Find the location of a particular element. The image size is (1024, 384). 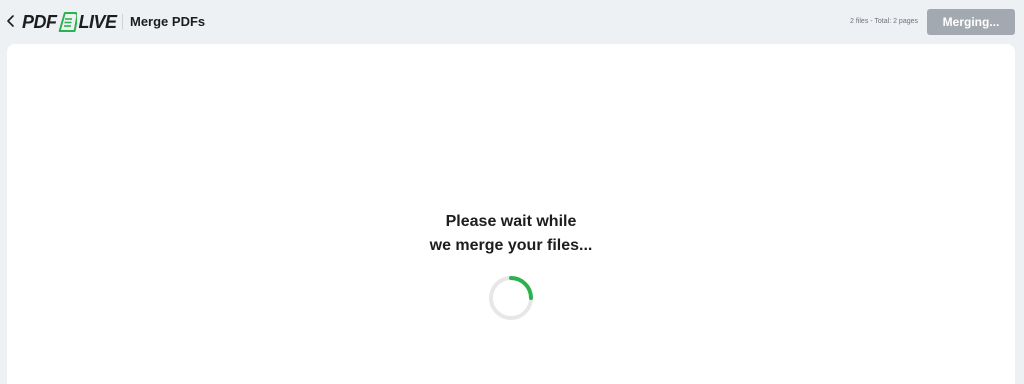

chevron-left-icon is located at coordinates (10, 21).